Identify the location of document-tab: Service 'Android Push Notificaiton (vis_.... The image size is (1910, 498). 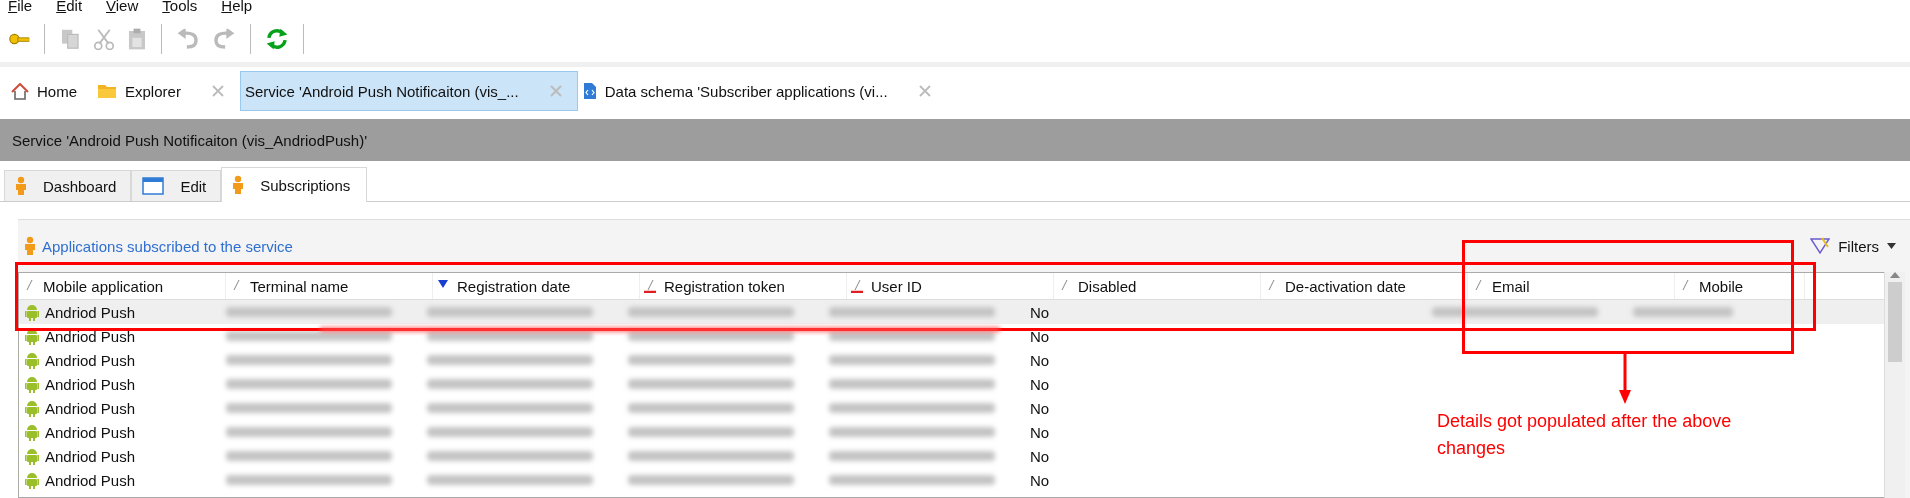
(408, 91).